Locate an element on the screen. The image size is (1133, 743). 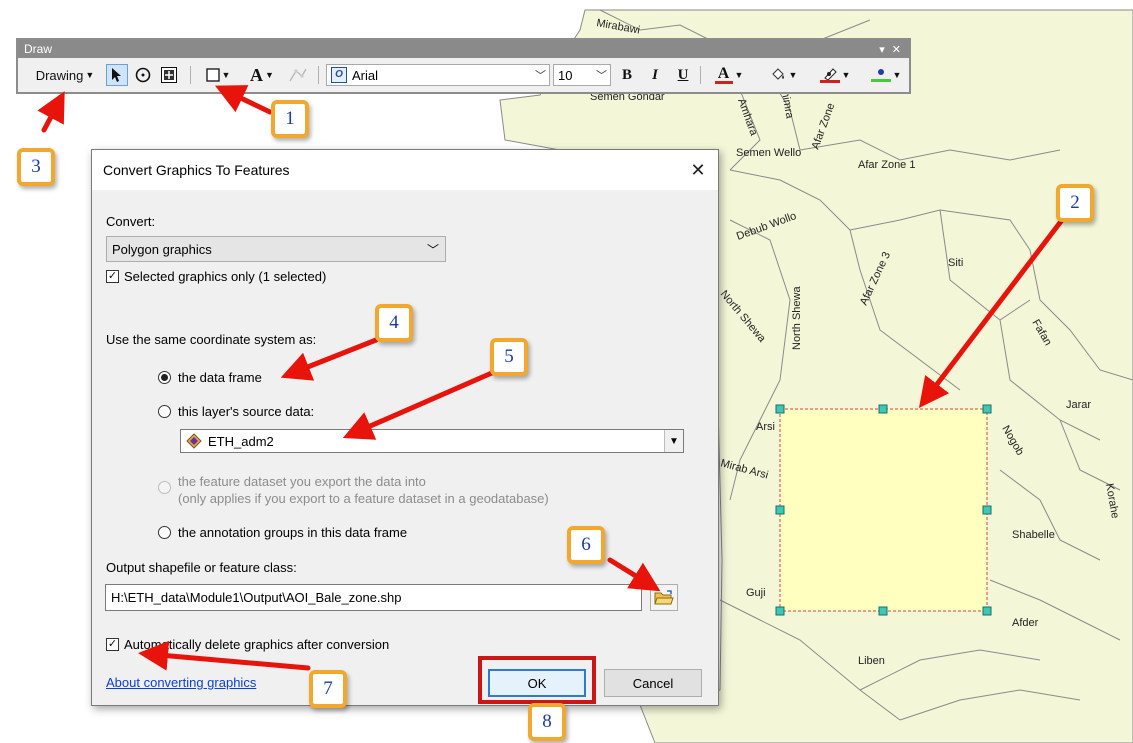
edit-vertices-icon is located at coordinates (298, 75).